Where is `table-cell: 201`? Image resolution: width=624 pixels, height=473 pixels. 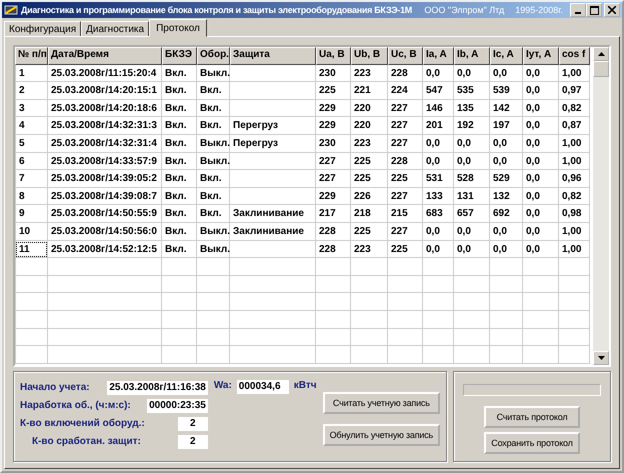 table-cell: 201 is located at coordinates (438, 126).